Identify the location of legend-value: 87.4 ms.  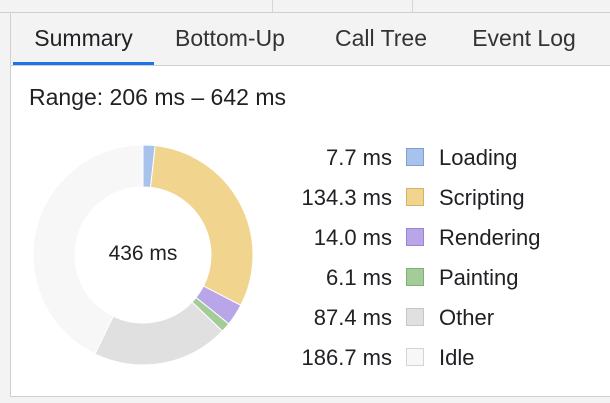
(352, 317).